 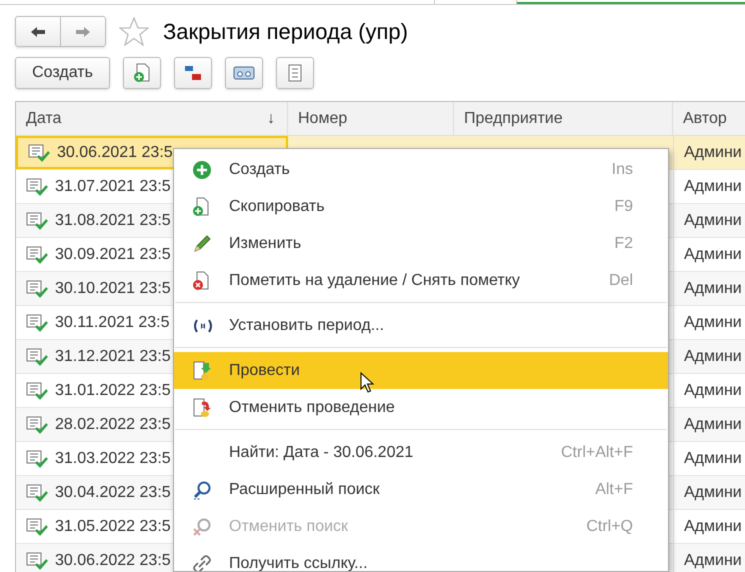 I want to click on date-text: 31.03.2022 23:5, so click(x=113, y=458).